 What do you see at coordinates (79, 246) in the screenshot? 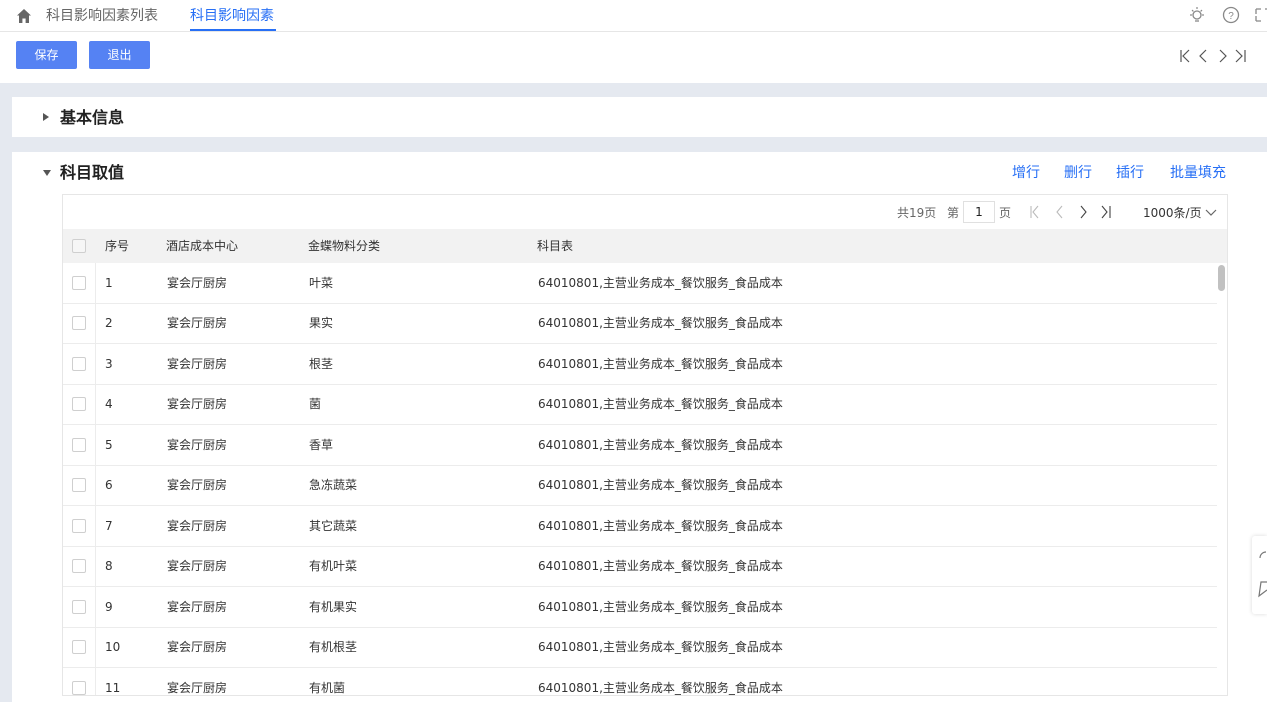
I see `select-all-checkbox` at bounding box center [79, 246].